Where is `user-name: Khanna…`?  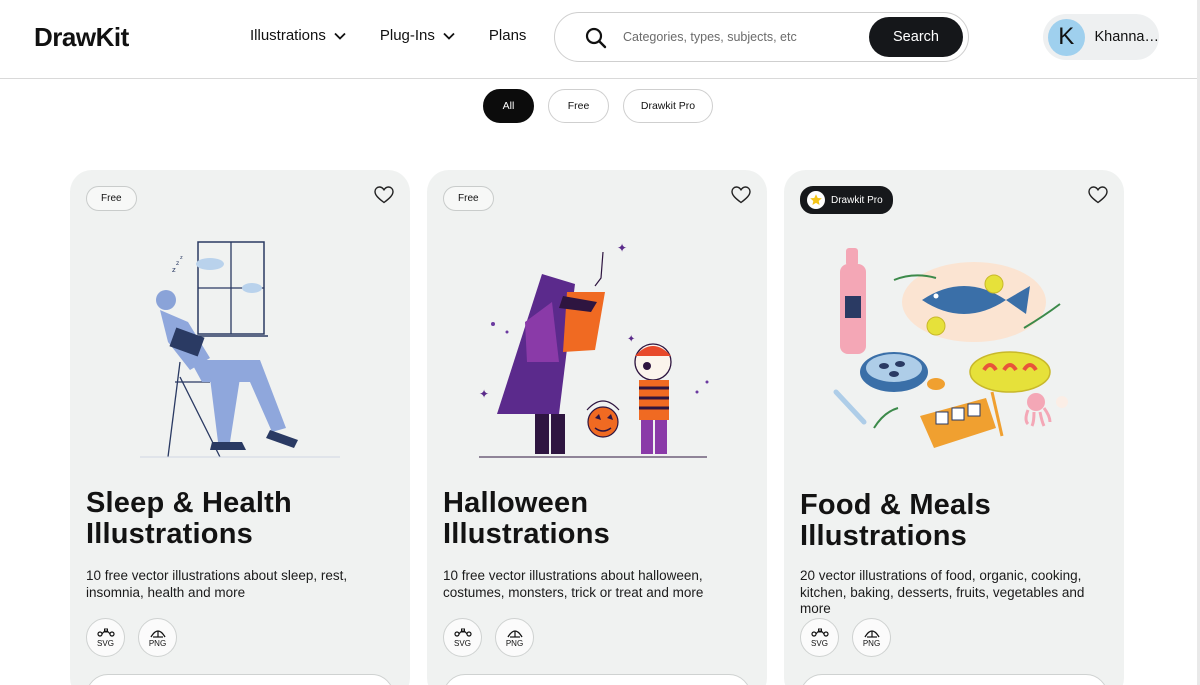
user-name: Khanna… is located at coordinates (1127, 37).